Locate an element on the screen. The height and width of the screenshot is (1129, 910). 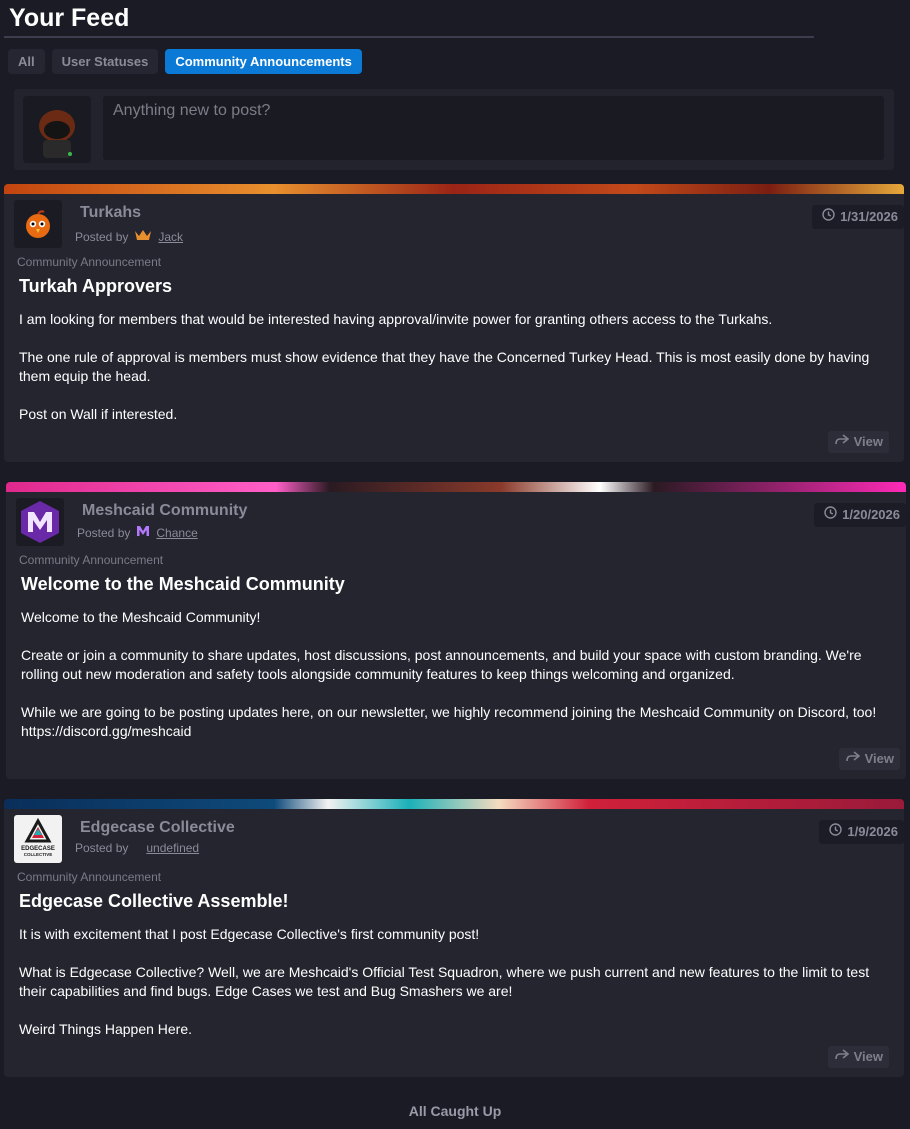
date-badge: 1/20/2026 is located at coordinates (860, 515).